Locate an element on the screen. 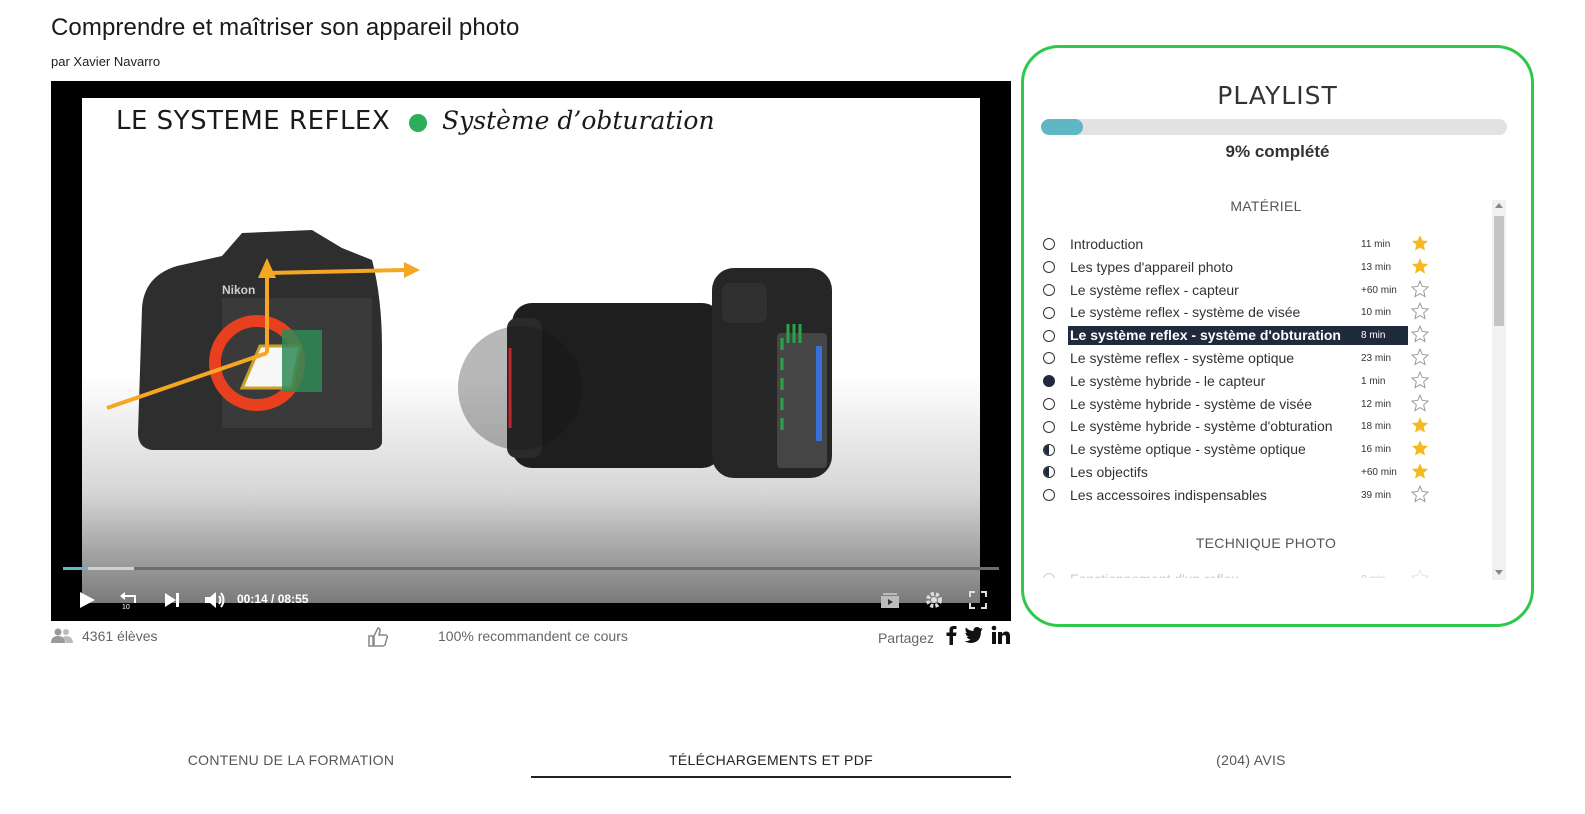  users-icon is located at coordinates (62, 635).